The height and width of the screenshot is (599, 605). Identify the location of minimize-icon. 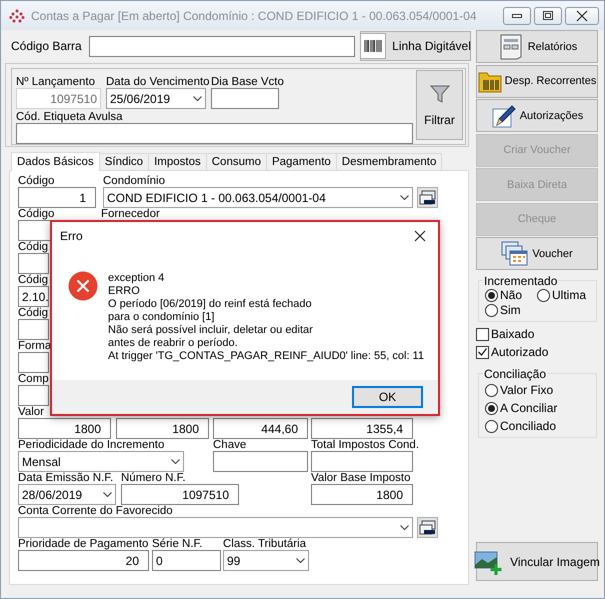
(517, 16).